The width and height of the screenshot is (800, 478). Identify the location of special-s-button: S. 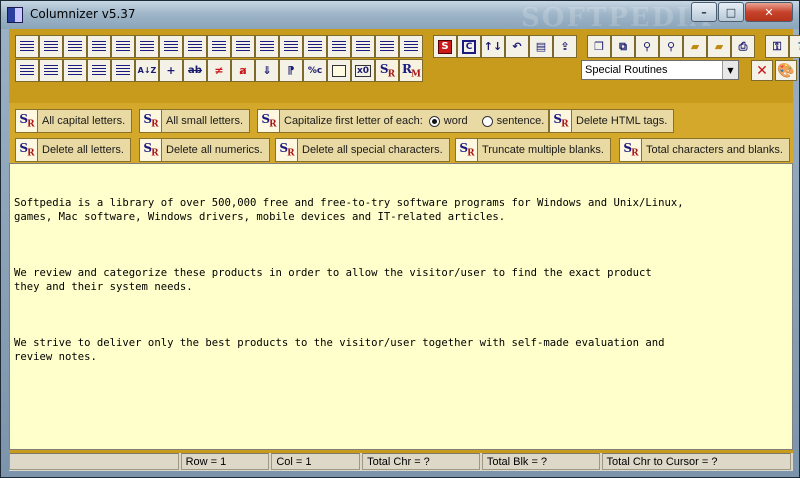
(445, 46).